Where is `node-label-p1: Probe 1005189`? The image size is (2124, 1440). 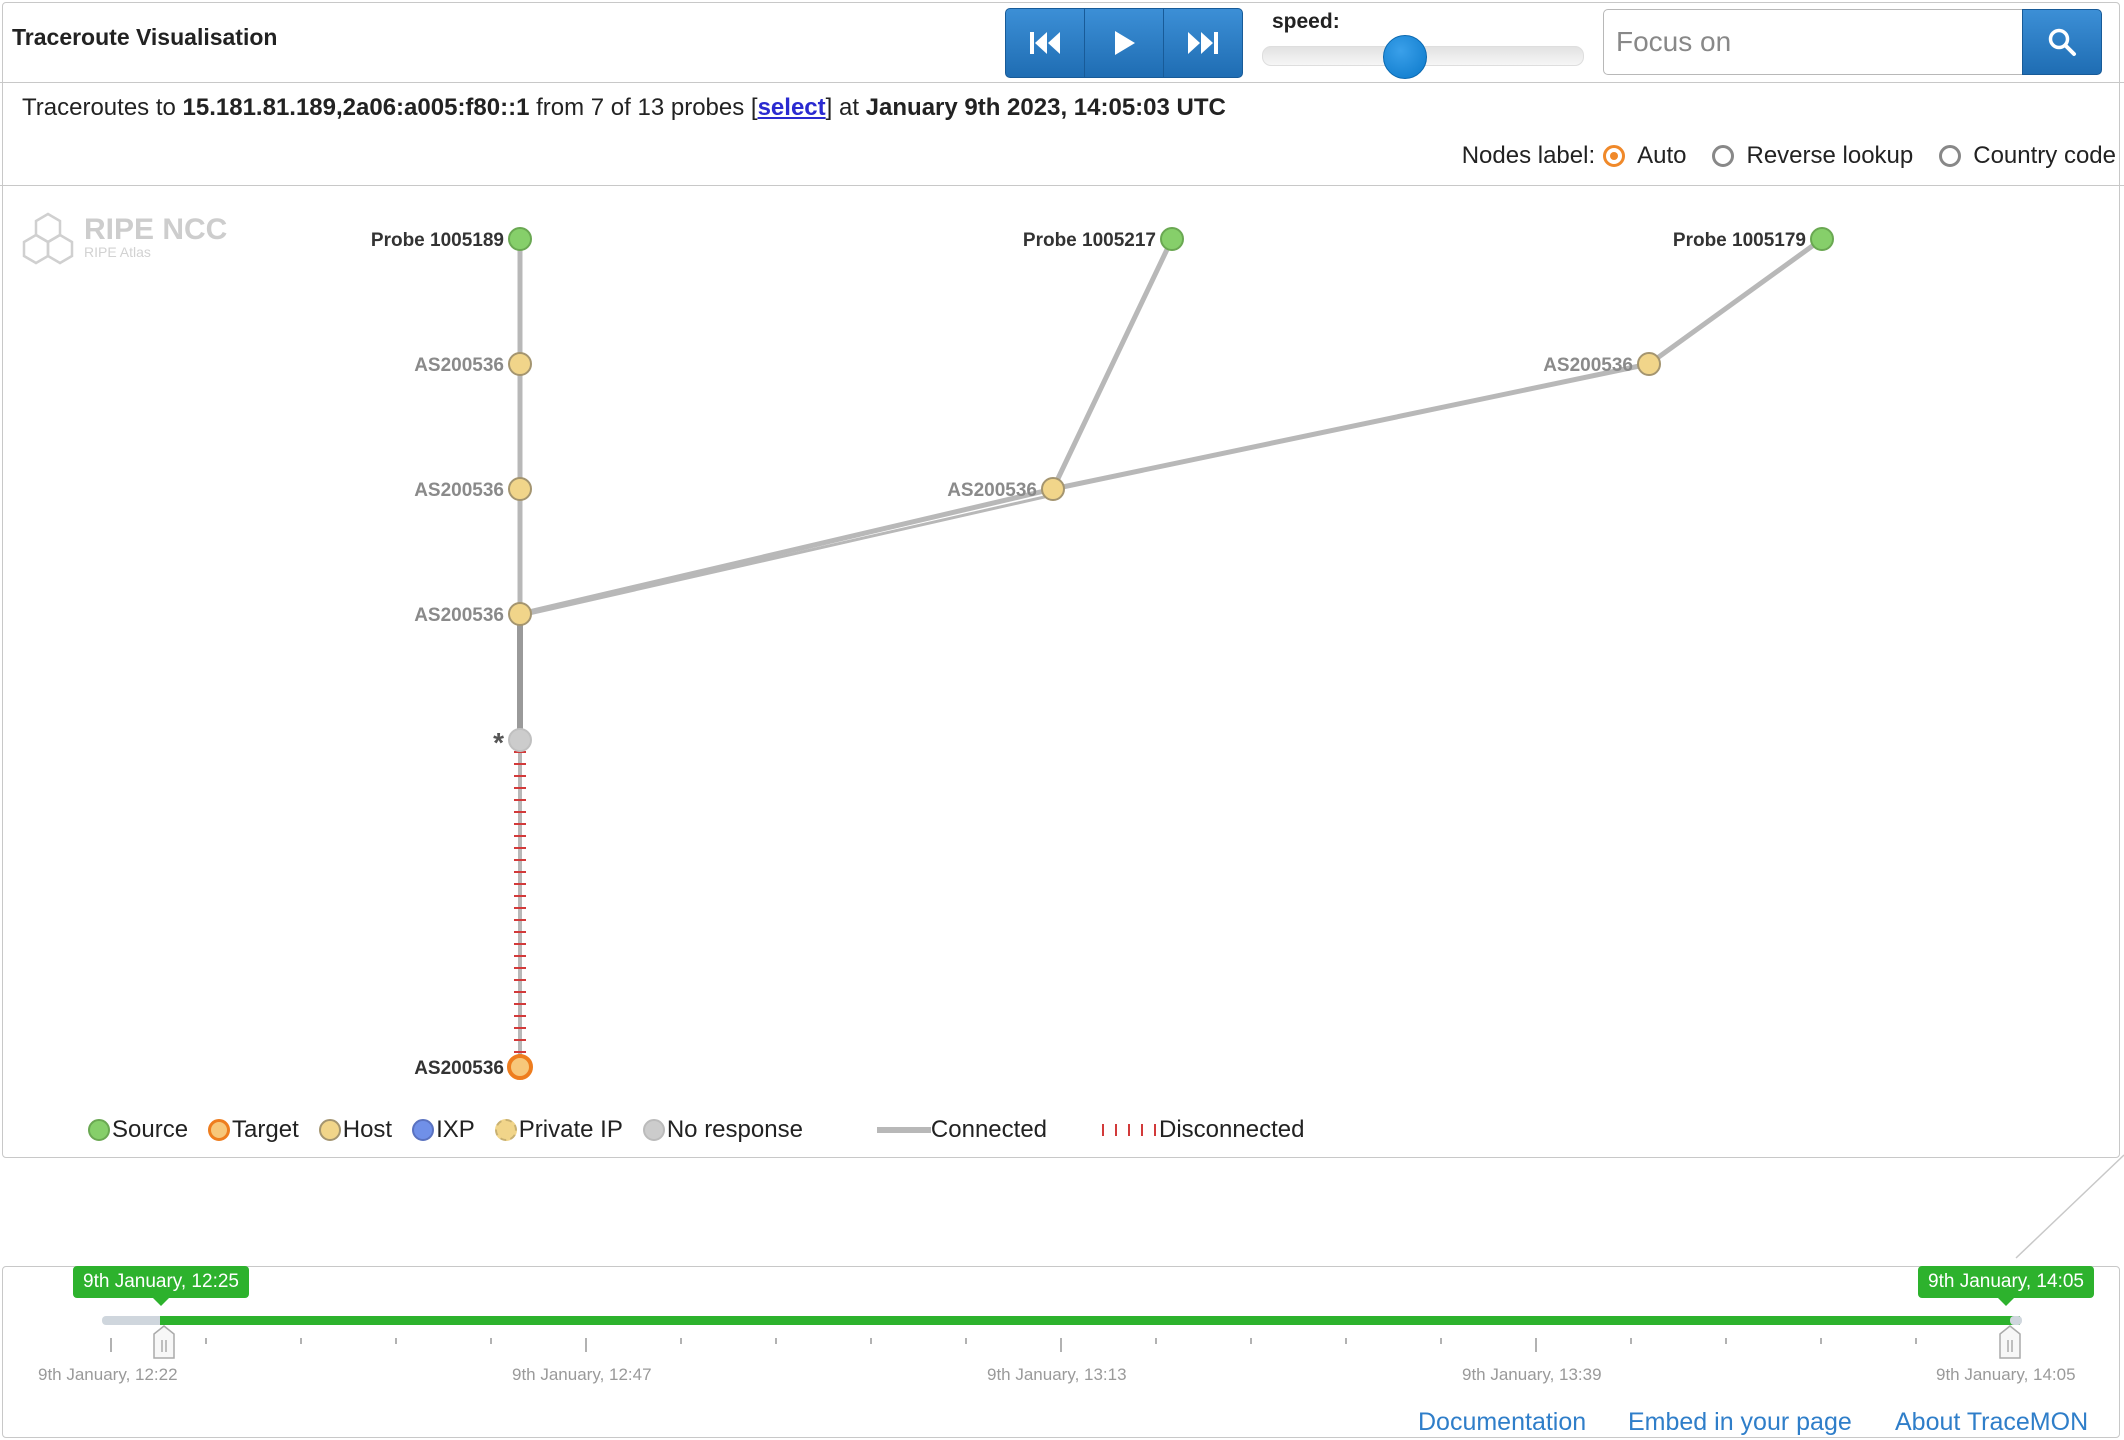
node-label-p1: Probe 1005189 is located at coordinates (437, 240).